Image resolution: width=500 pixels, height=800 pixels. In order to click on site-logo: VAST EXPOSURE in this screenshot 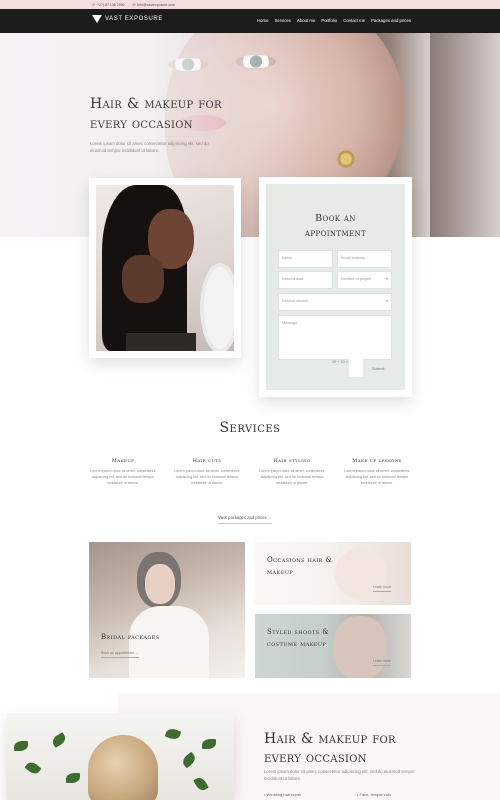, I will do `click(127, 19)`.